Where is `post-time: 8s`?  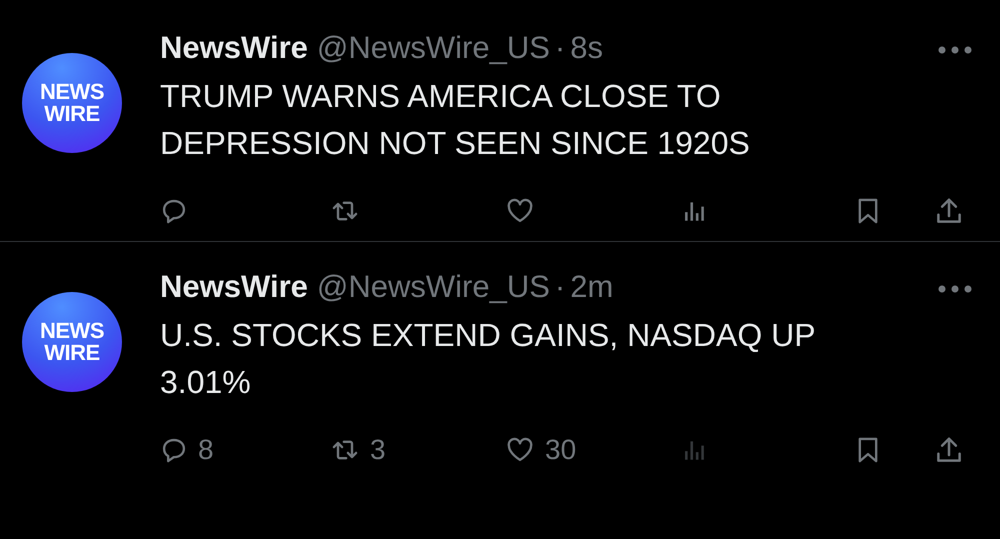 post-time: 8s is located at coordinates (586, 48).